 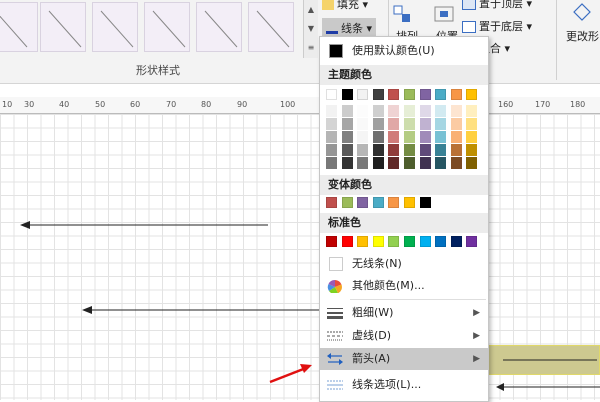 What do you see at coordinates (404, 359) in the screenshot?
I see `arrow-item: 箭头(A) ▶` at bounding box center [404, 359].